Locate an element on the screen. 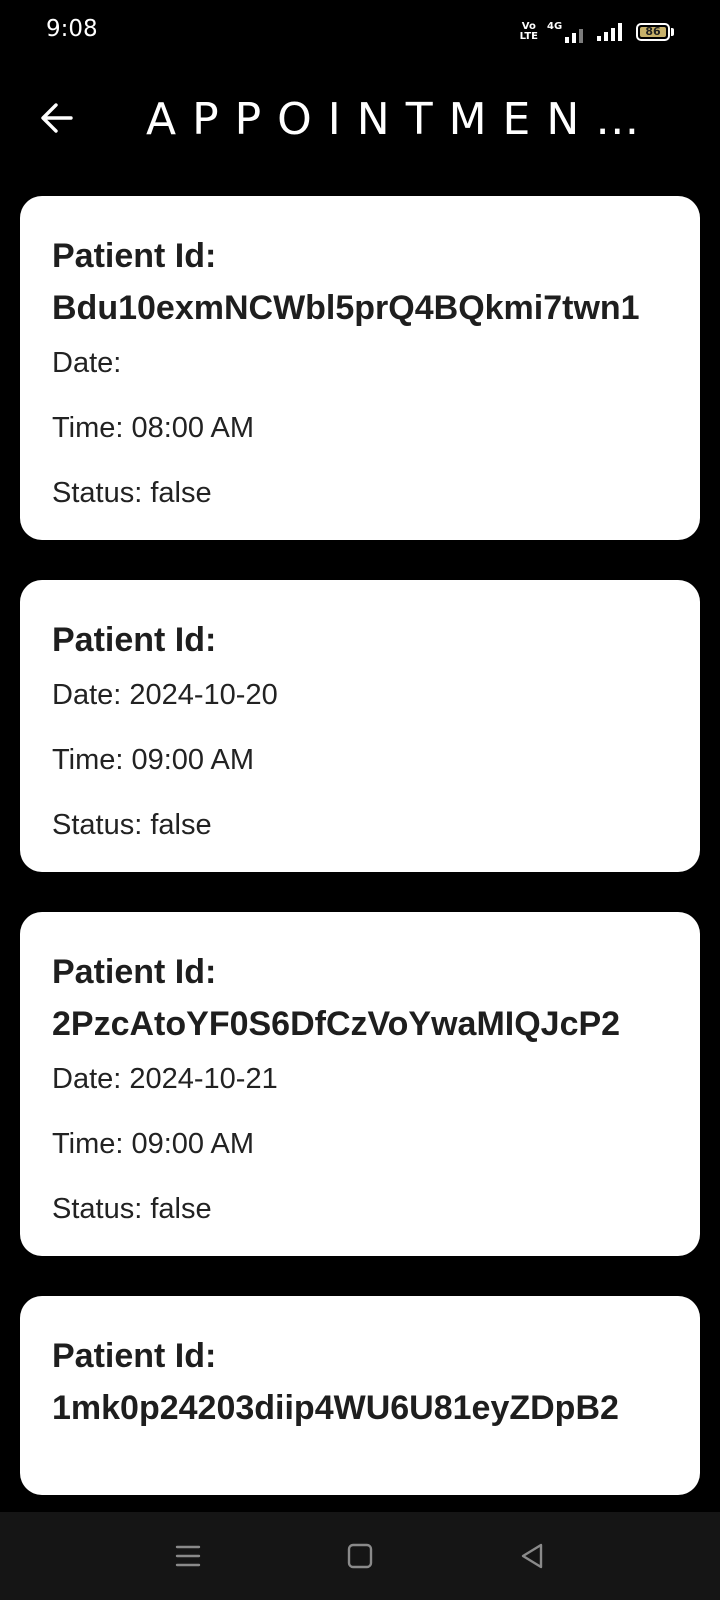 Image resolution: width=720 pixels, height=1600 pixels. appointment-time: Time: 08:00 AM is located at coordinates (153, 428).